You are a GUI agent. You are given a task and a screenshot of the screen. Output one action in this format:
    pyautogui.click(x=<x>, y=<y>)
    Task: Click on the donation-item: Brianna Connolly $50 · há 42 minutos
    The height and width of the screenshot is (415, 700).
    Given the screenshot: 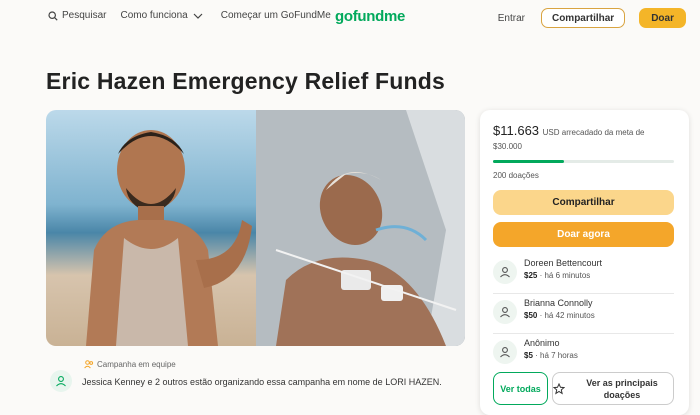 What is the action you would take?
    pyautogui.click(x=583, y=316)
    